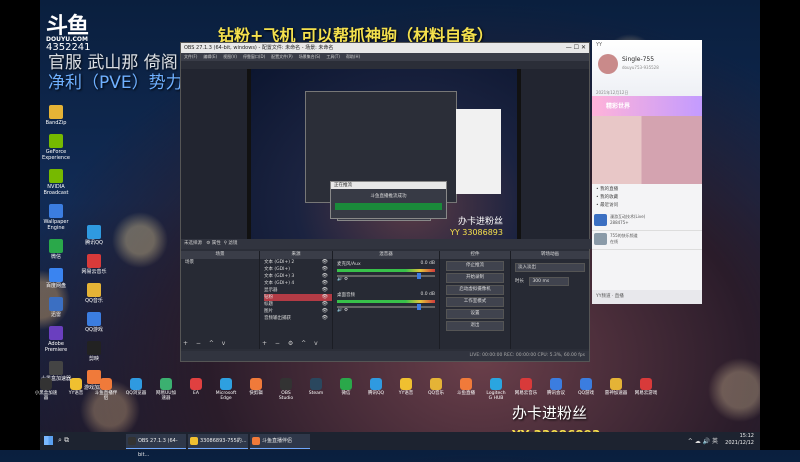 This screenshot has height=462, width=800. I want to click on source-item: 标题 👁, so click(298, 304).